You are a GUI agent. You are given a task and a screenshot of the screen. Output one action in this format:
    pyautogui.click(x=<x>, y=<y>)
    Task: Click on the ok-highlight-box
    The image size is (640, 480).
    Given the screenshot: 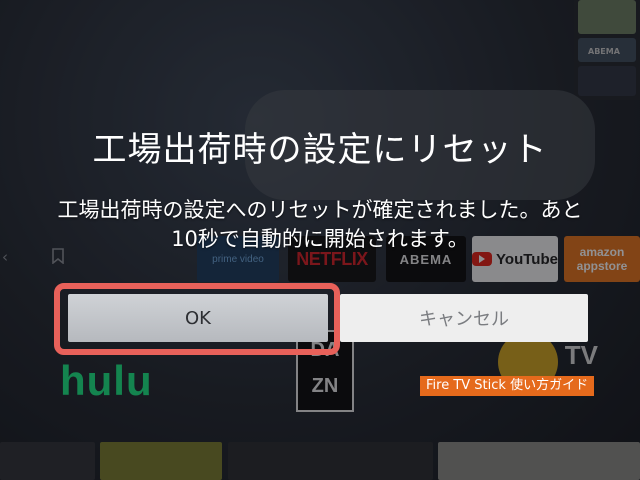 What is the action you would take?
    pyautogui.click(x=197, y=319)
    